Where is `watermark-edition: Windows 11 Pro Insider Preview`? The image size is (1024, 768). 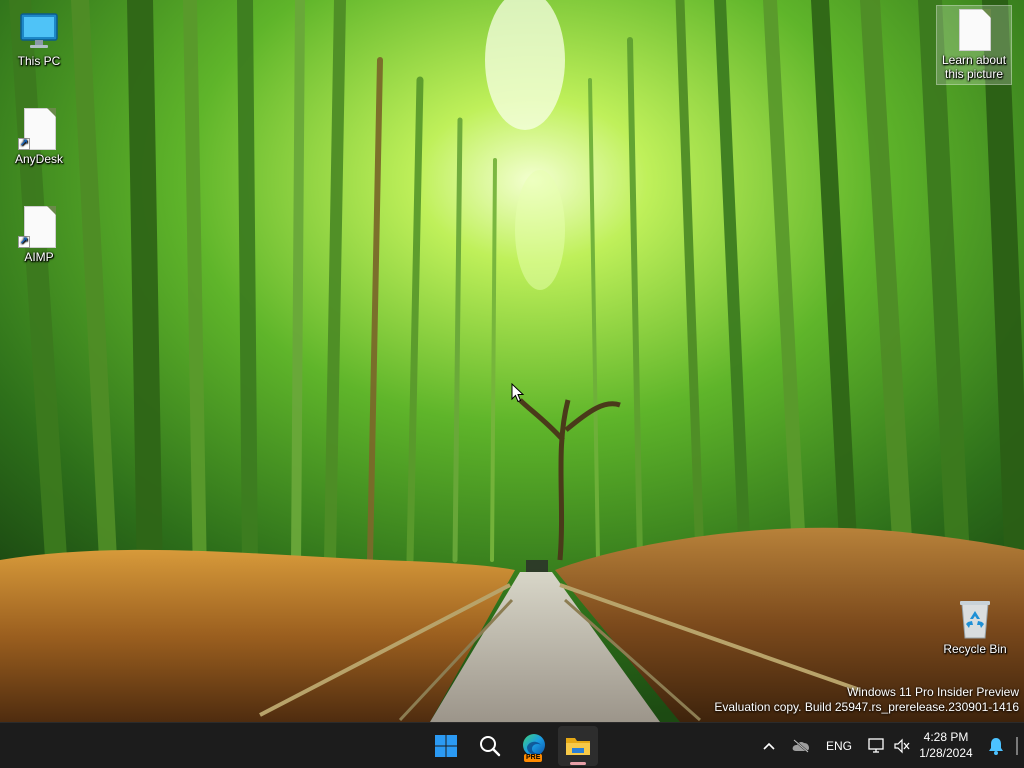
watermark-edition: Windows 11 Pro Insider Preview is located at coordinates (933, 692).